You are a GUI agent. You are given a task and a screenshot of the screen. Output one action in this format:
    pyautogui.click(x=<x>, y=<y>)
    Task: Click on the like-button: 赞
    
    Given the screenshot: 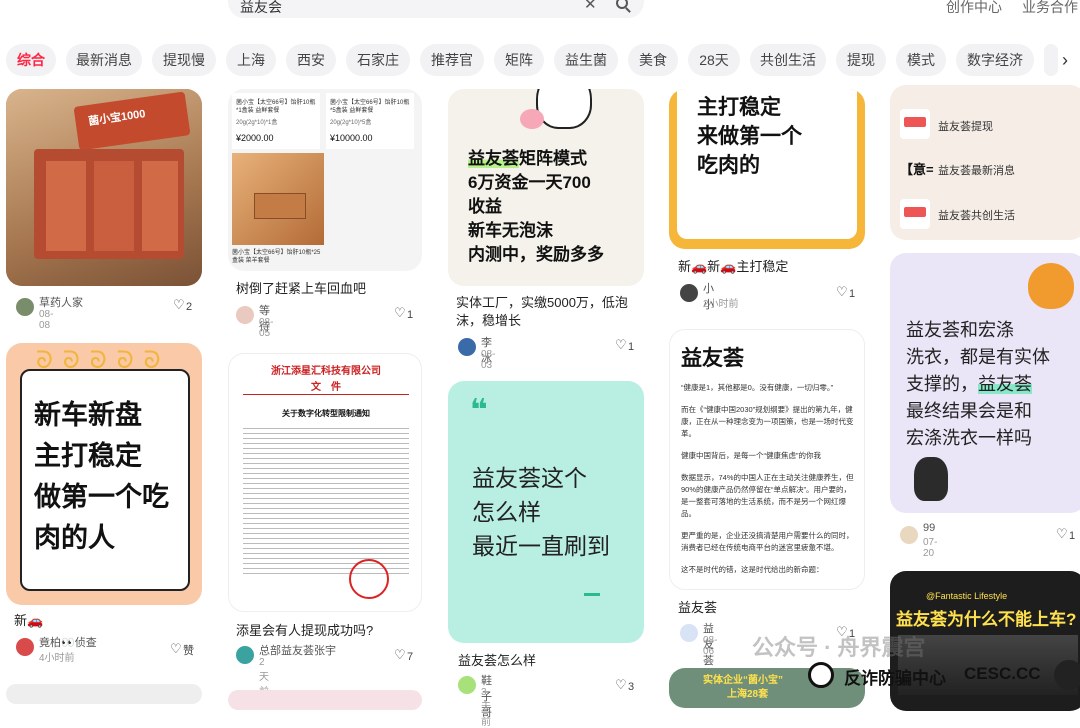 What is the action you would take?
    pyautogui.click(x=182, y=649)
    